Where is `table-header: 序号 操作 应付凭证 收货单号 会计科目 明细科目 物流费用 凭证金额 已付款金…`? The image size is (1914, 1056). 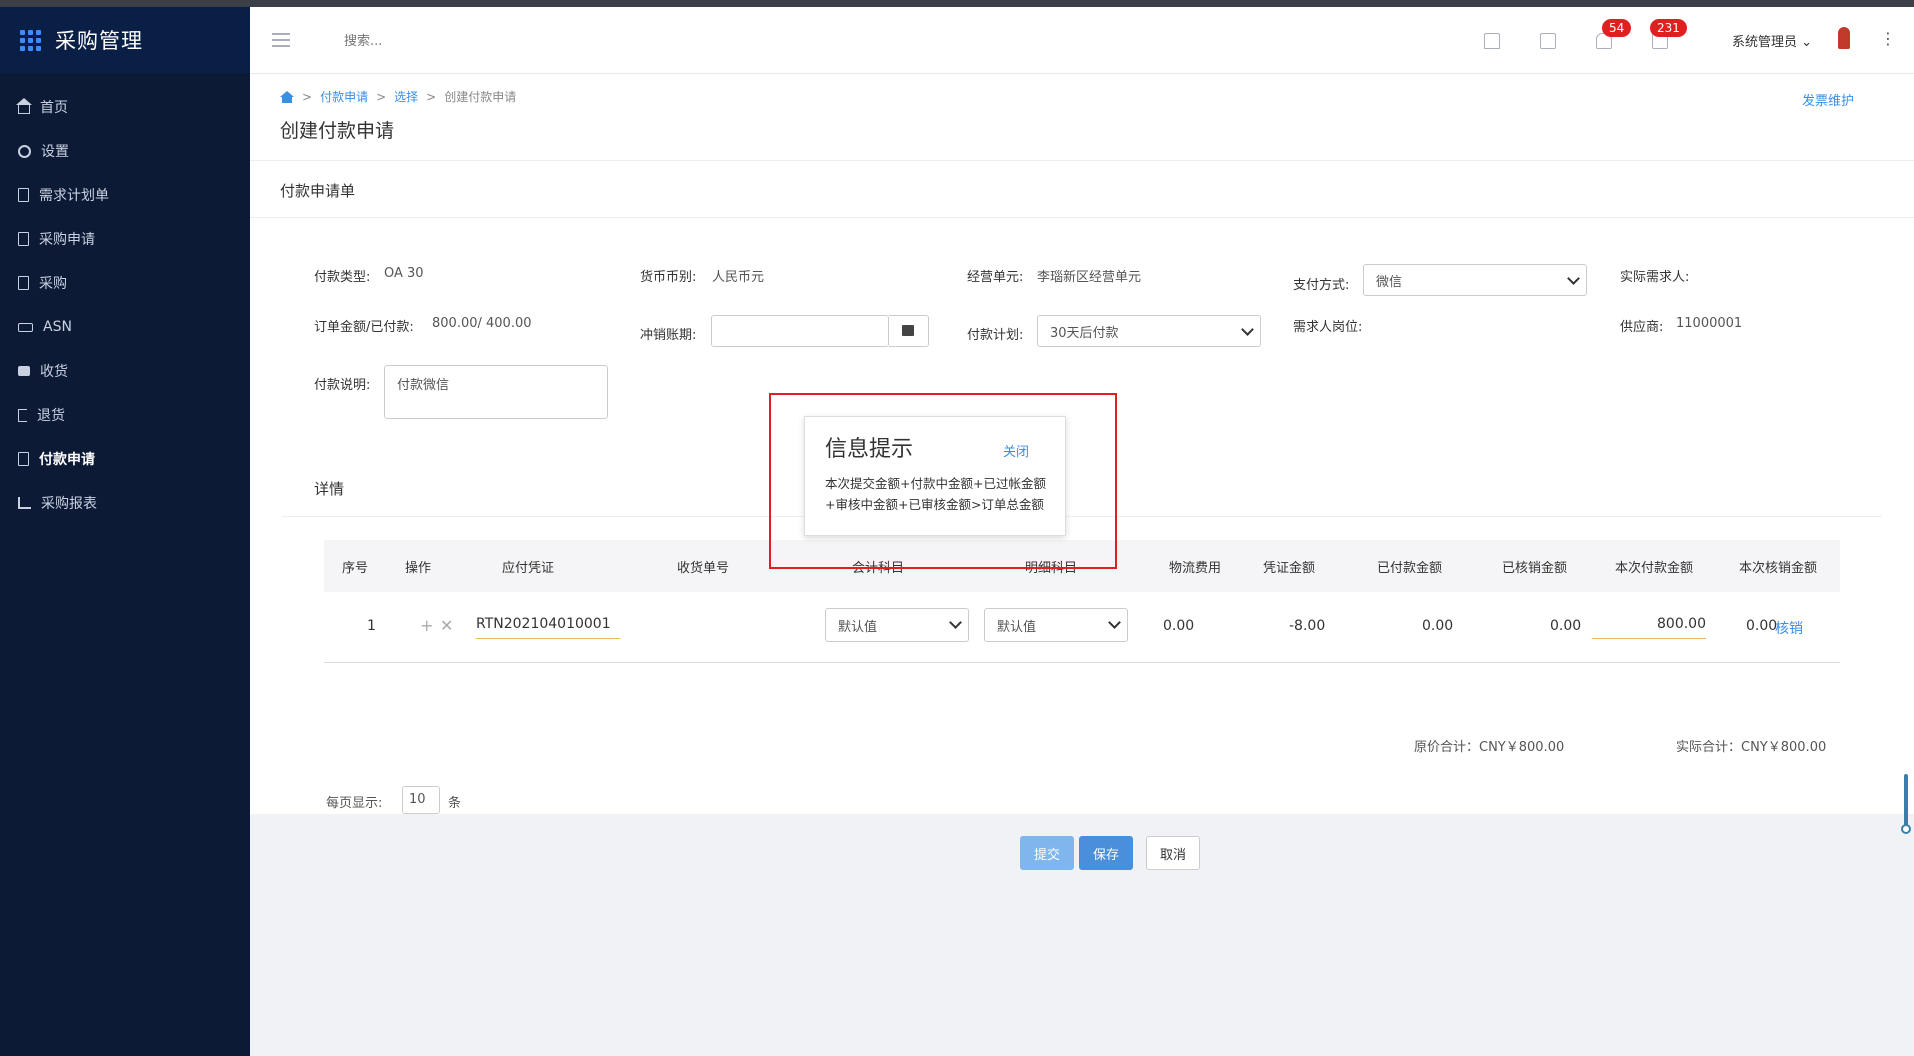
table-header: 序号 操作 应付凭证 收货单号 会计科目 明细科目 物流费用 凭证金额 已付款金… is located at coordinates (1082, 566).